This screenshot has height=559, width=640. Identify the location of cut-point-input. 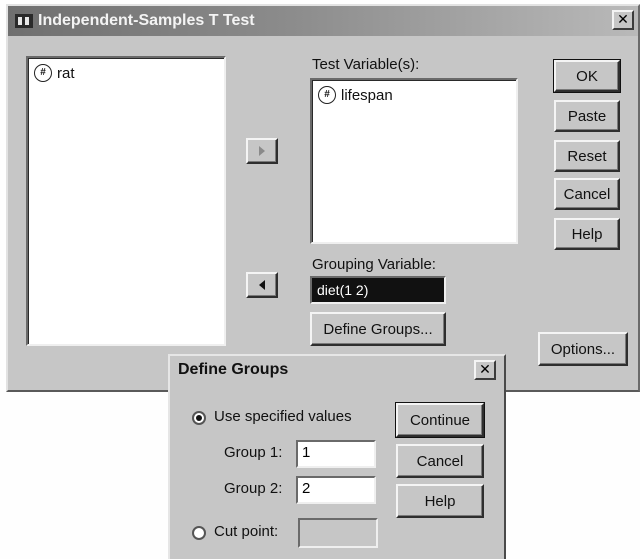
(338, 533).